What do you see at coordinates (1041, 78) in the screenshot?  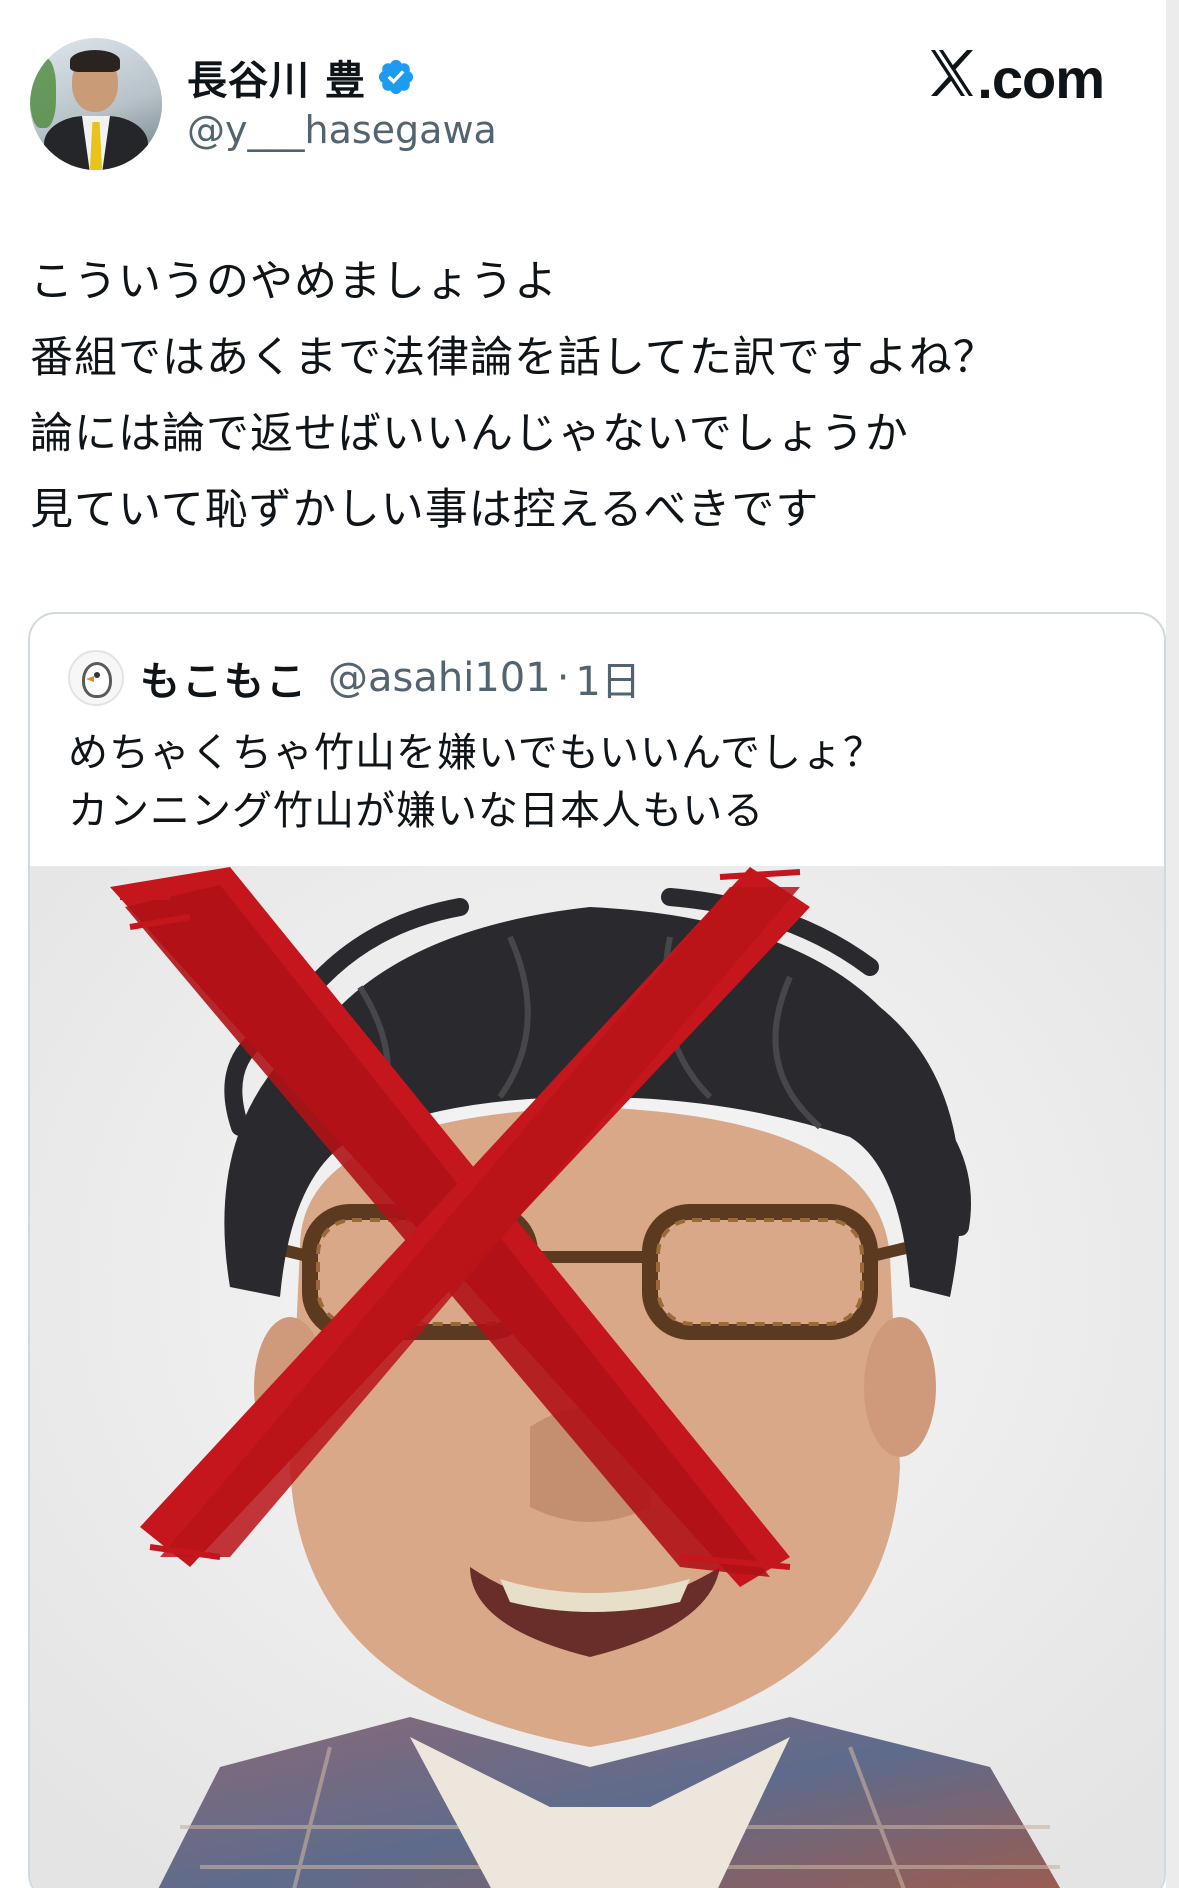 I see `x-com-suffix: .com` at bounding box center [1041, 78].